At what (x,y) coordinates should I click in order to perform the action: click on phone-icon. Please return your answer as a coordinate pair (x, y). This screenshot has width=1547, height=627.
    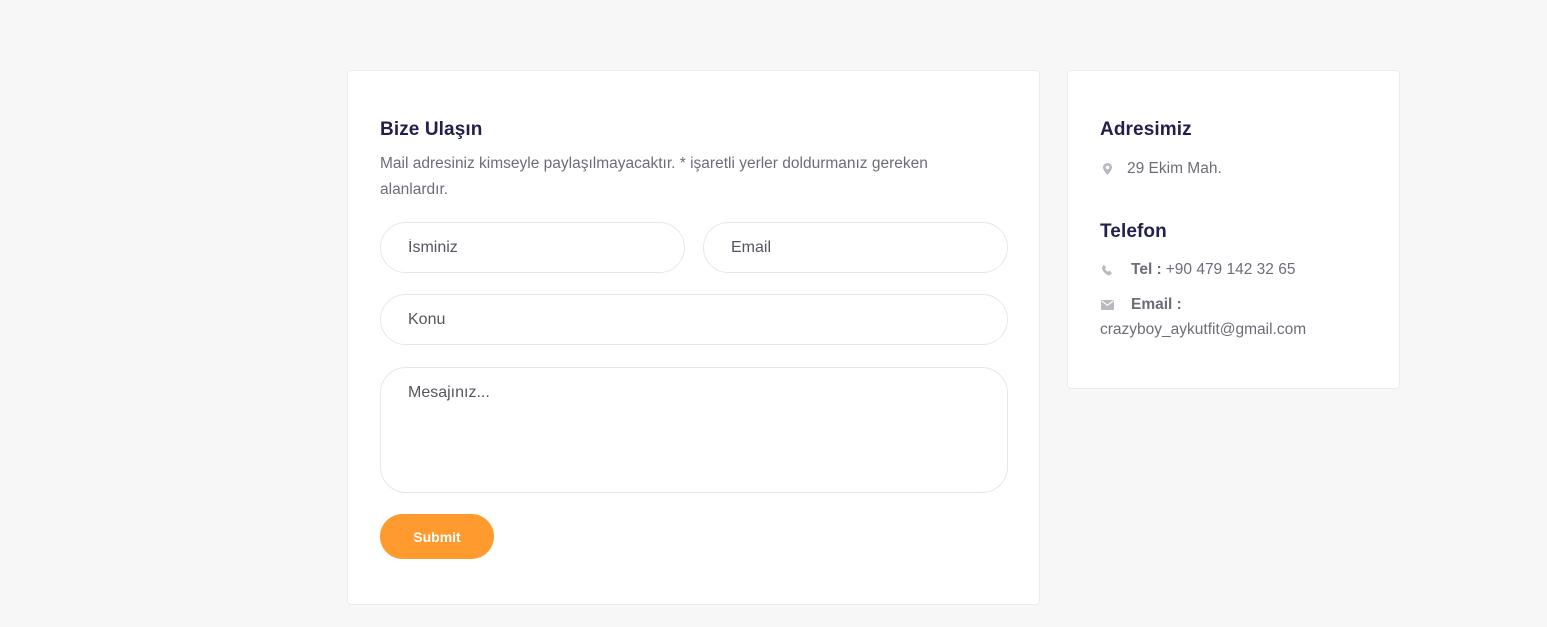
    Looking at the image, I should click on (1107, 270).